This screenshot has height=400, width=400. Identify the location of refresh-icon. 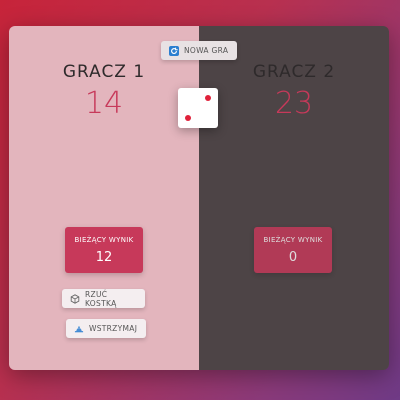
(174, 50).